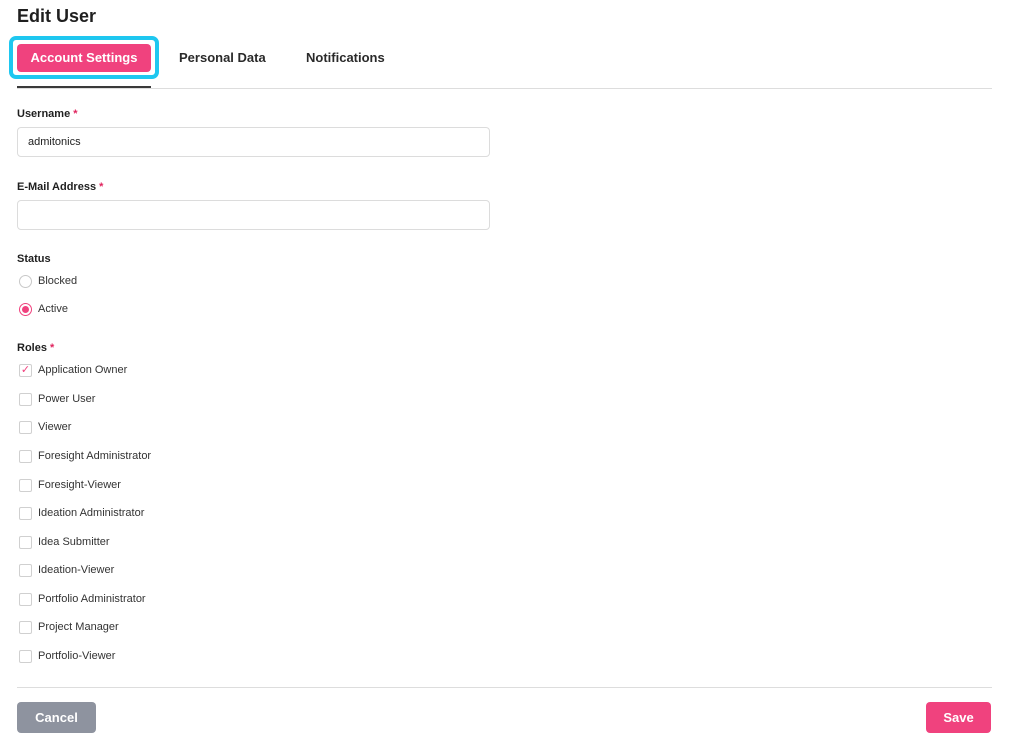  Describe the element at coordinates (222, 58) in the screenshot. I see `tab-personal-data: Personal Data` at that location.